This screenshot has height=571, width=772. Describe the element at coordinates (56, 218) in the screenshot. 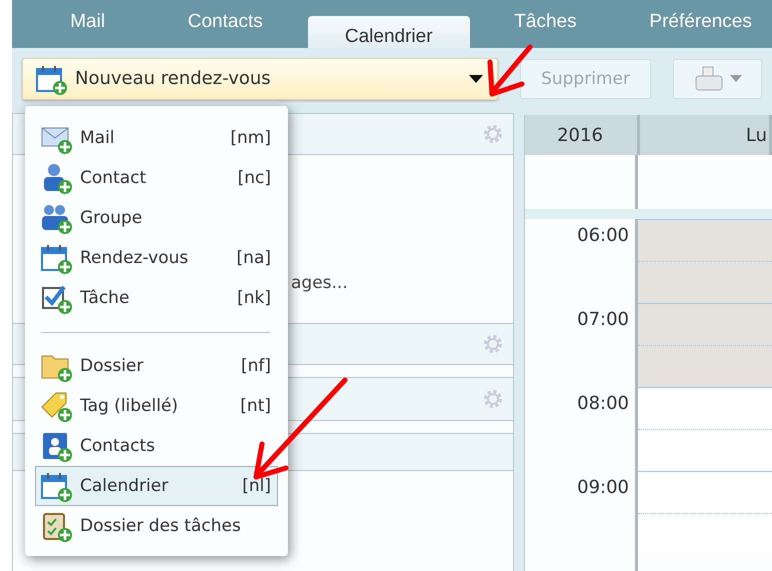

I see `people-icon` at that location.